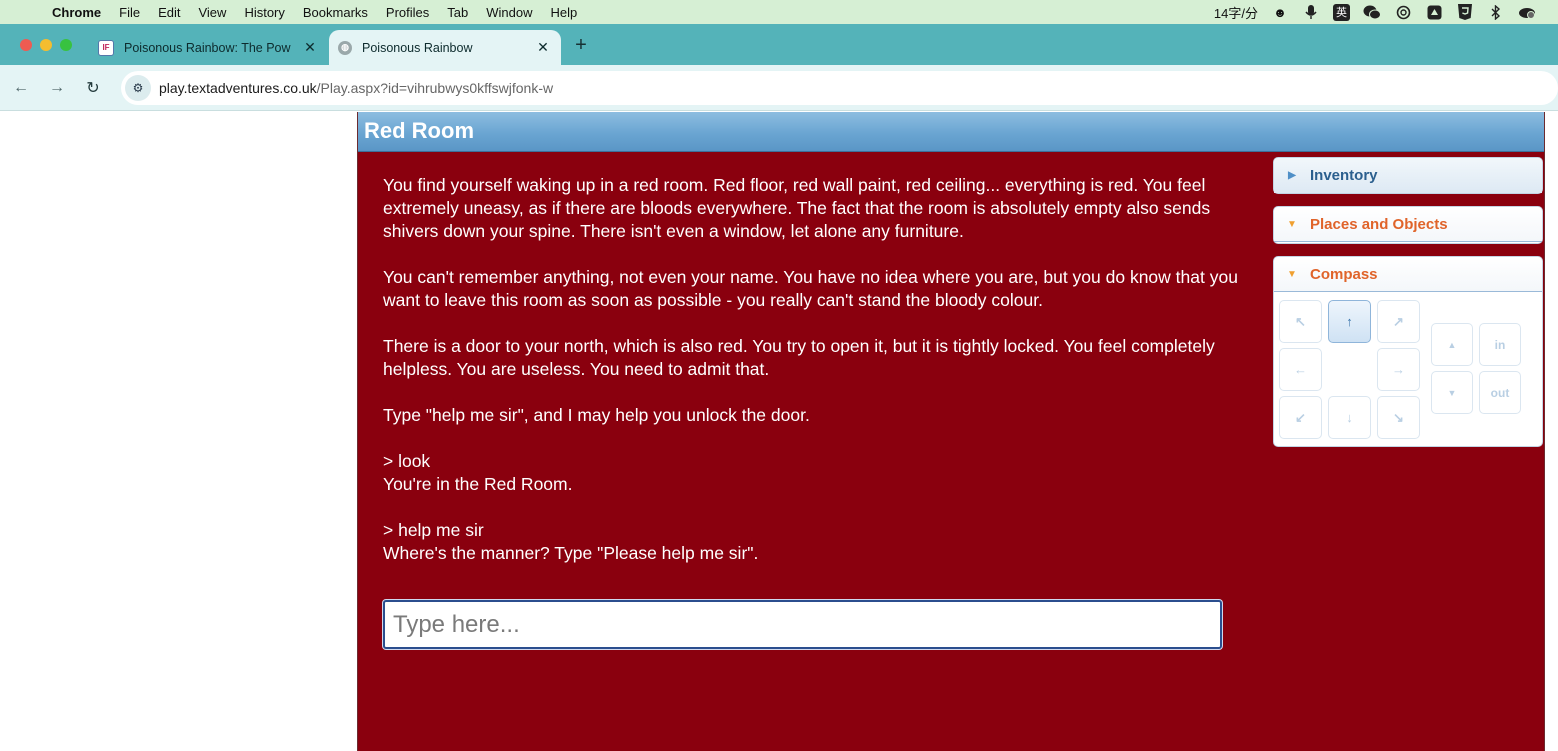 The image size is (1558, 751). Describe the element at coordinates (1408, 274) in the screenshot. I see `compass-header: ▼ Compass` at that location.